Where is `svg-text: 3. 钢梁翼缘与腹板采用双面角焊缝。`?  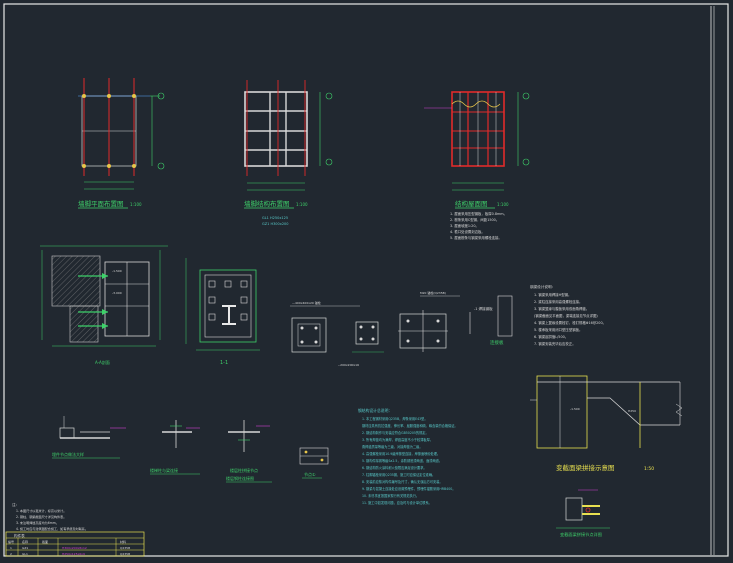 svg-text: 3. 钢梁翼缘与腹板采用双面角焊缝。 is located at coordinates (561, 308).